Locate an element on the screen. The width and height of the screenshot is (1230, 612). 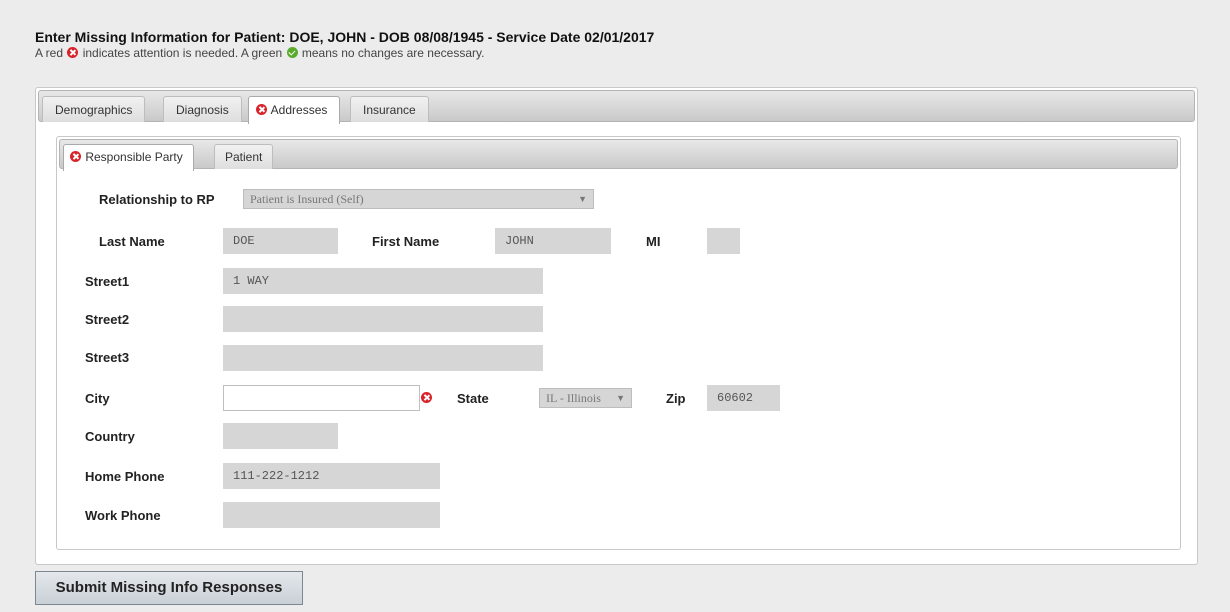
tab-addresses: Addresses is located at coordinates (294, 110).